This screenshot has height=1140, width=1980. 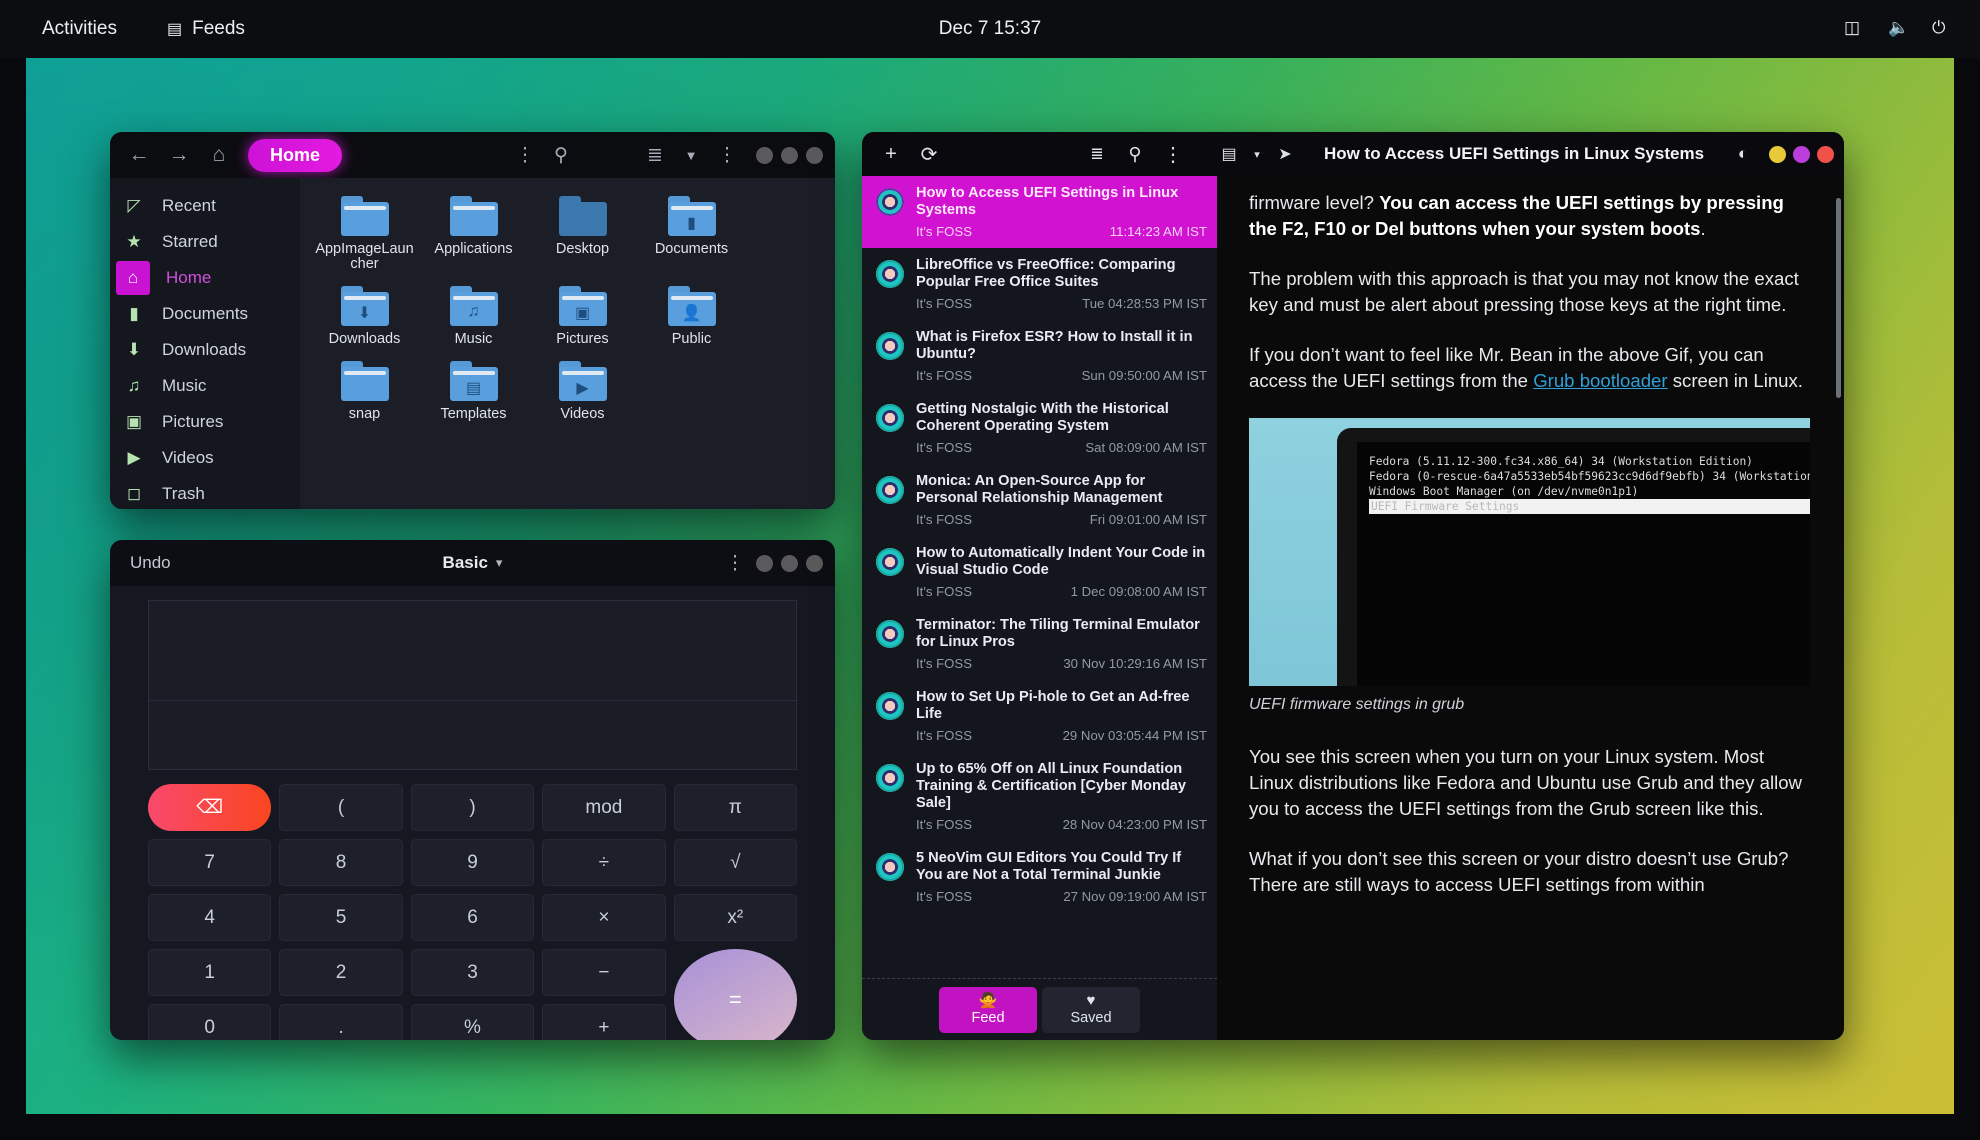 I want to click on grub-bootloader-link: Grub bootloader, so click(x=1600, y=380).